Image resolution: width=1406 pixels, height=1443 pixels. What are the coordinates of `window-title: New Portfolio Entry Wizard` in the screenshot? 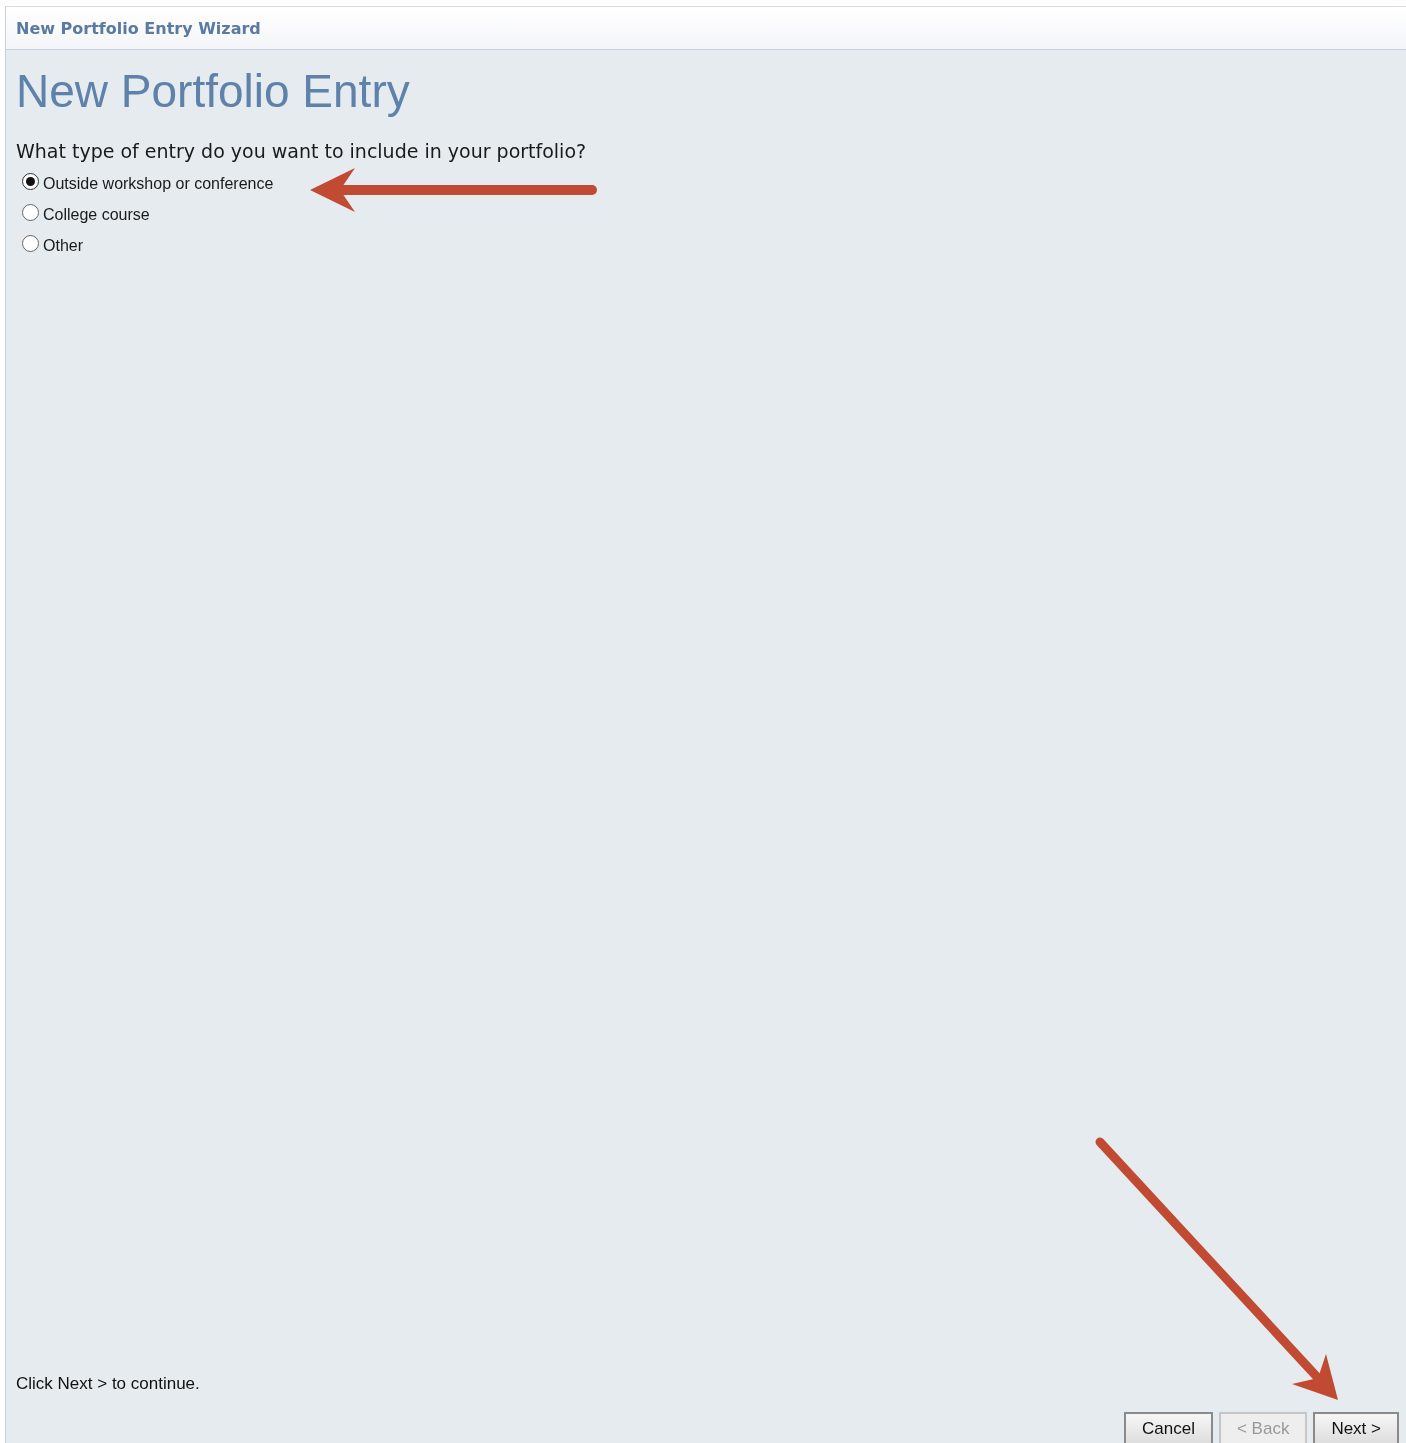 It's located at (138, 28).